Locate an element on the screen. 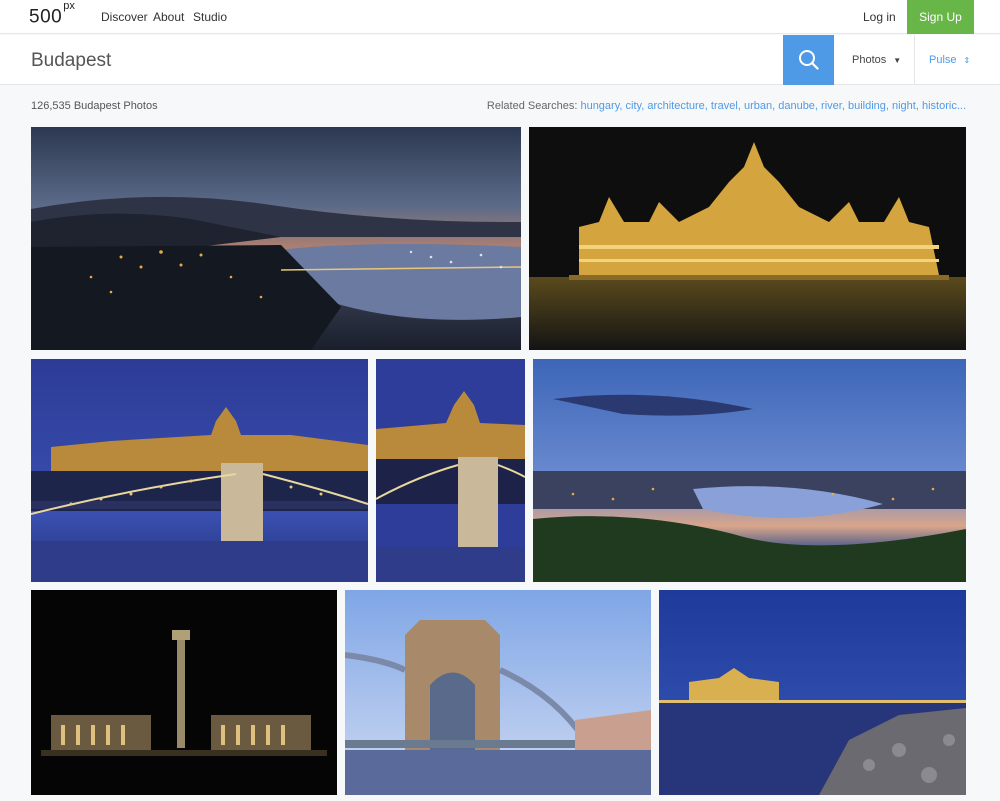 This screenshot has width=1000, height=801. search-icon is located at coordinates (809, 60).